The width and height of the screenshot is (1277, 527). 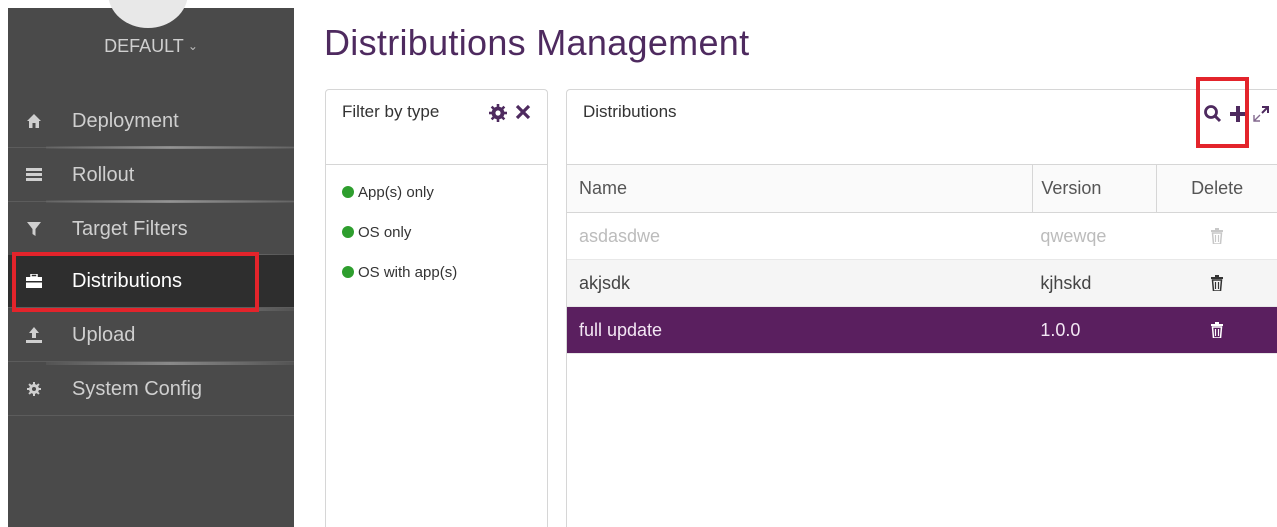 I want to click on sidebar-item-label: Deployment, so click(x=125, y=120).